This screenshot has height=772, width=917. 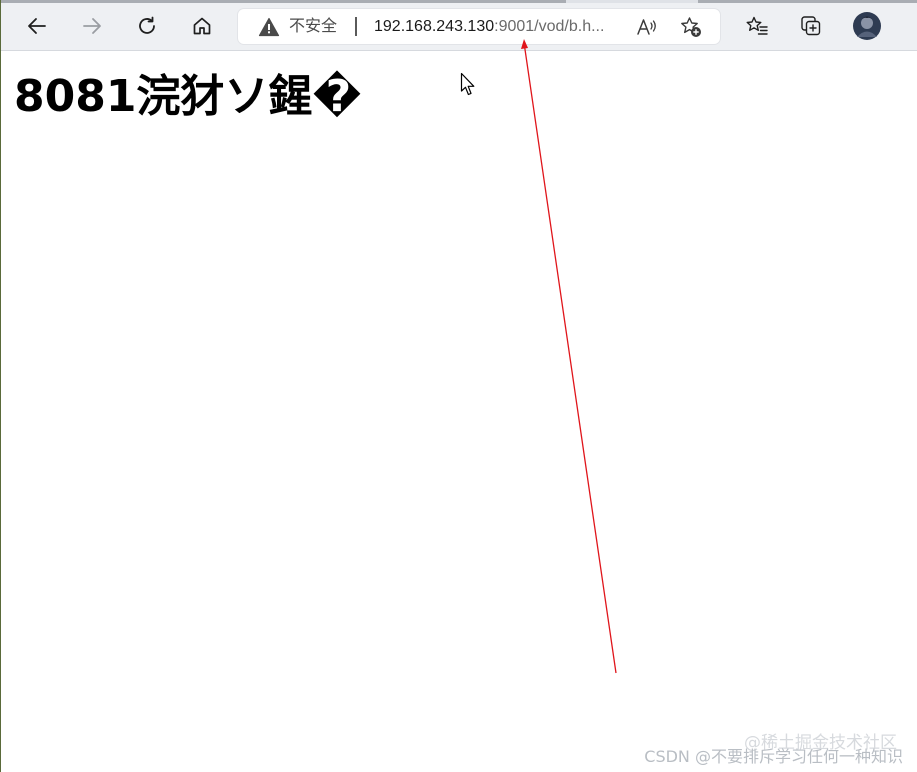 What do you see at coordinates (313, 26) in the screenshot?
I see `security-status-label: 不安全` at bounding box center [313, 26].